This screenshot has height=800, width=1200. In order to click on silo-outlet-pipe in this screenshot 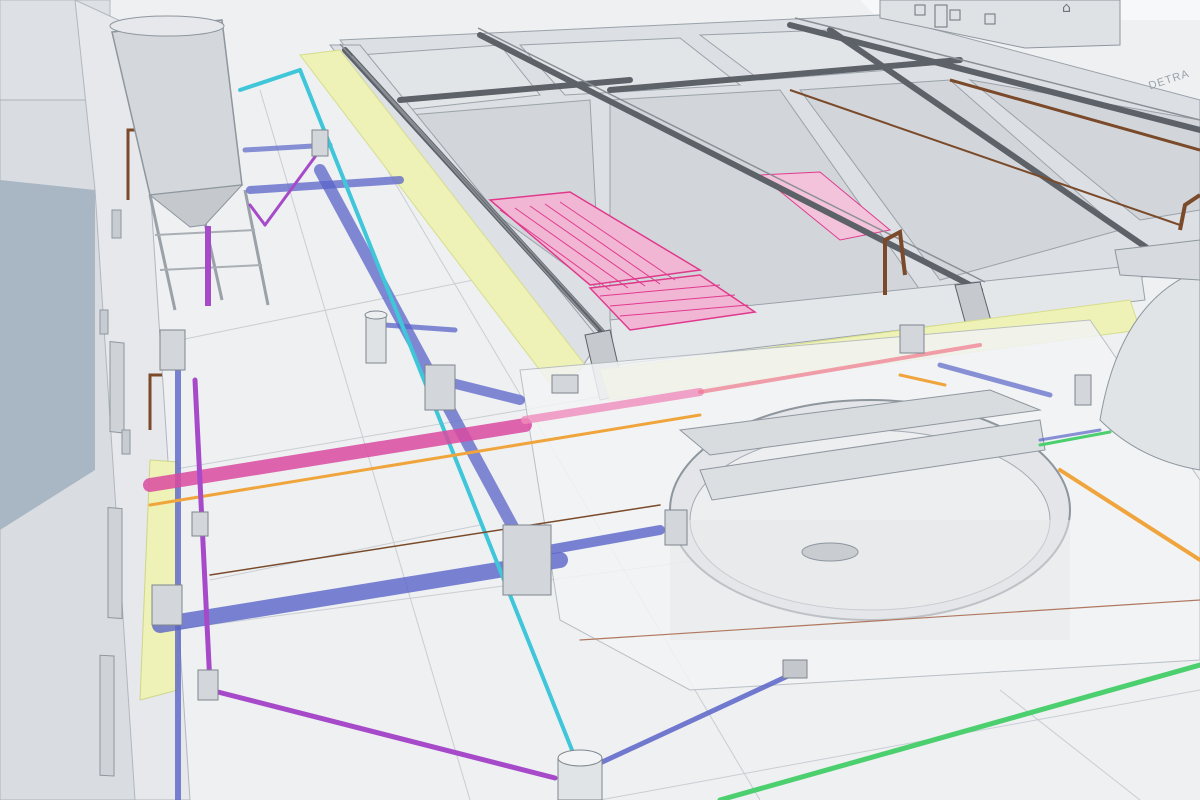, I will do `click(208, 266)`.